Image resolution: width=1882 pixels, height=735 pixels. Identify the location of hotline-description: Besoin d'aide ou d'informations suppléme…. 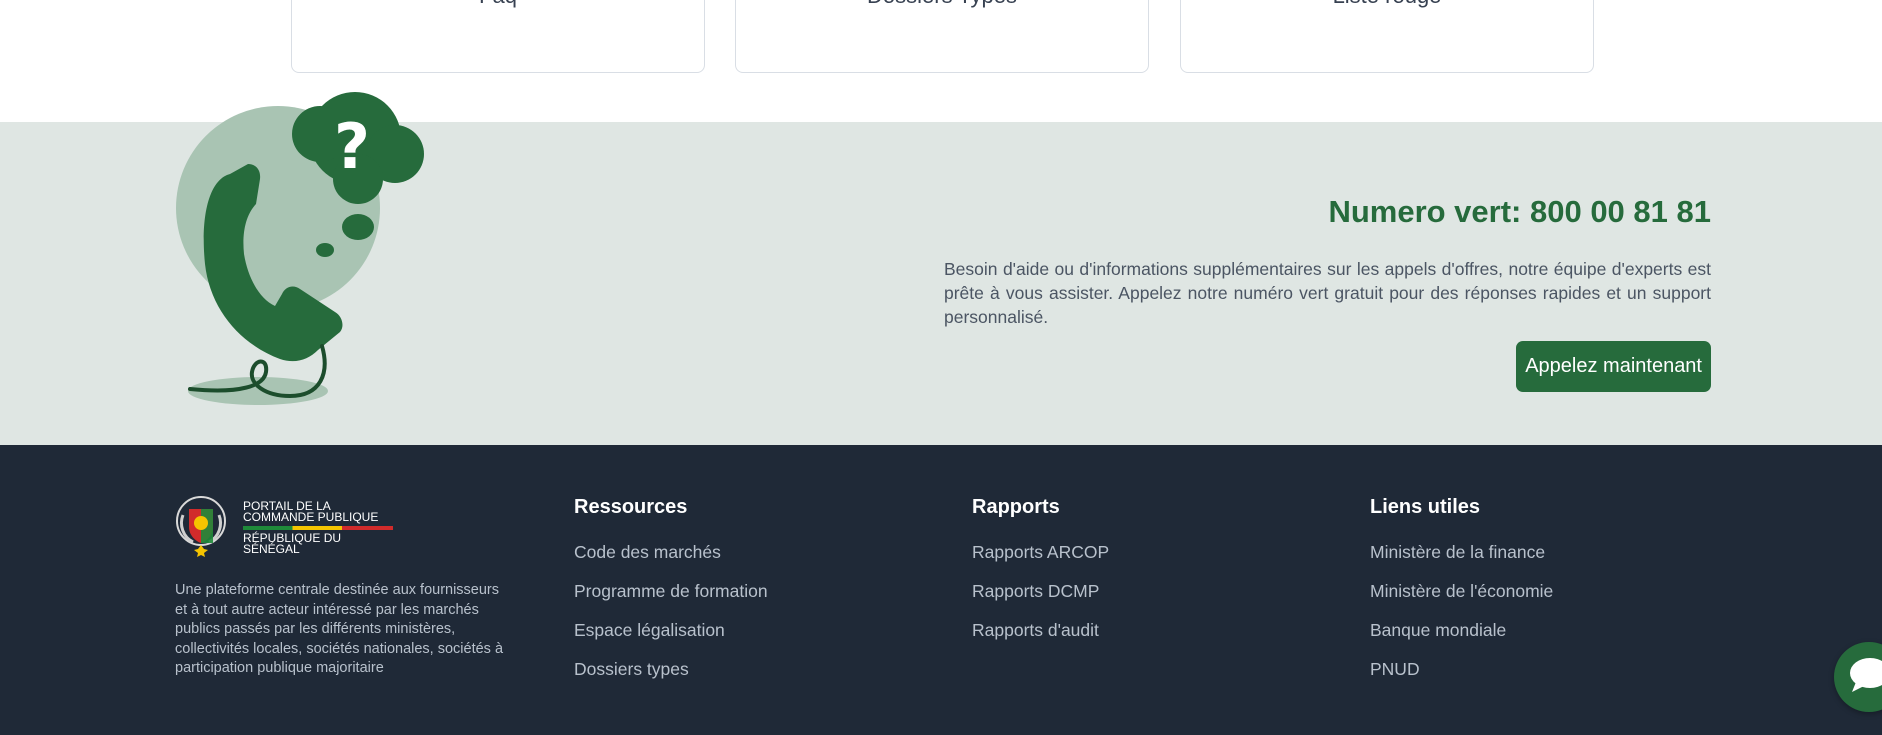
(1327, 293).